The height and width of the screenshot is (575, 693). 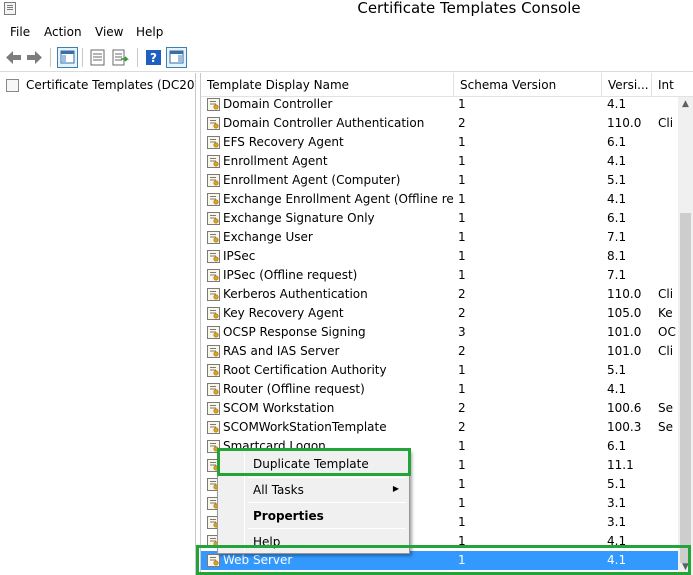 I want to click on context-menu-properties: Properties, so click(x=313, y=516).